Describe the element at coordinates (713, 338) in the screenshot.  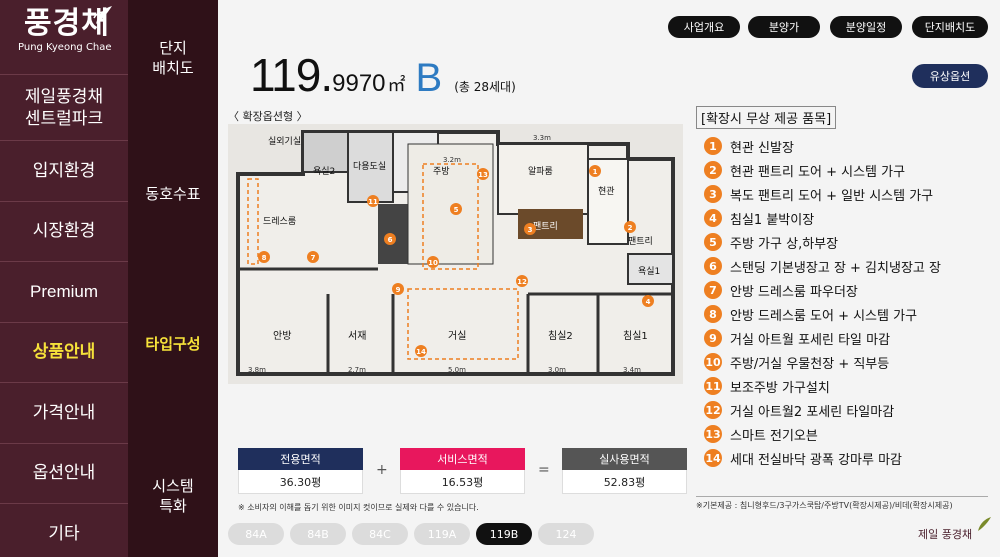
I see `badge-number: 9` at that location.